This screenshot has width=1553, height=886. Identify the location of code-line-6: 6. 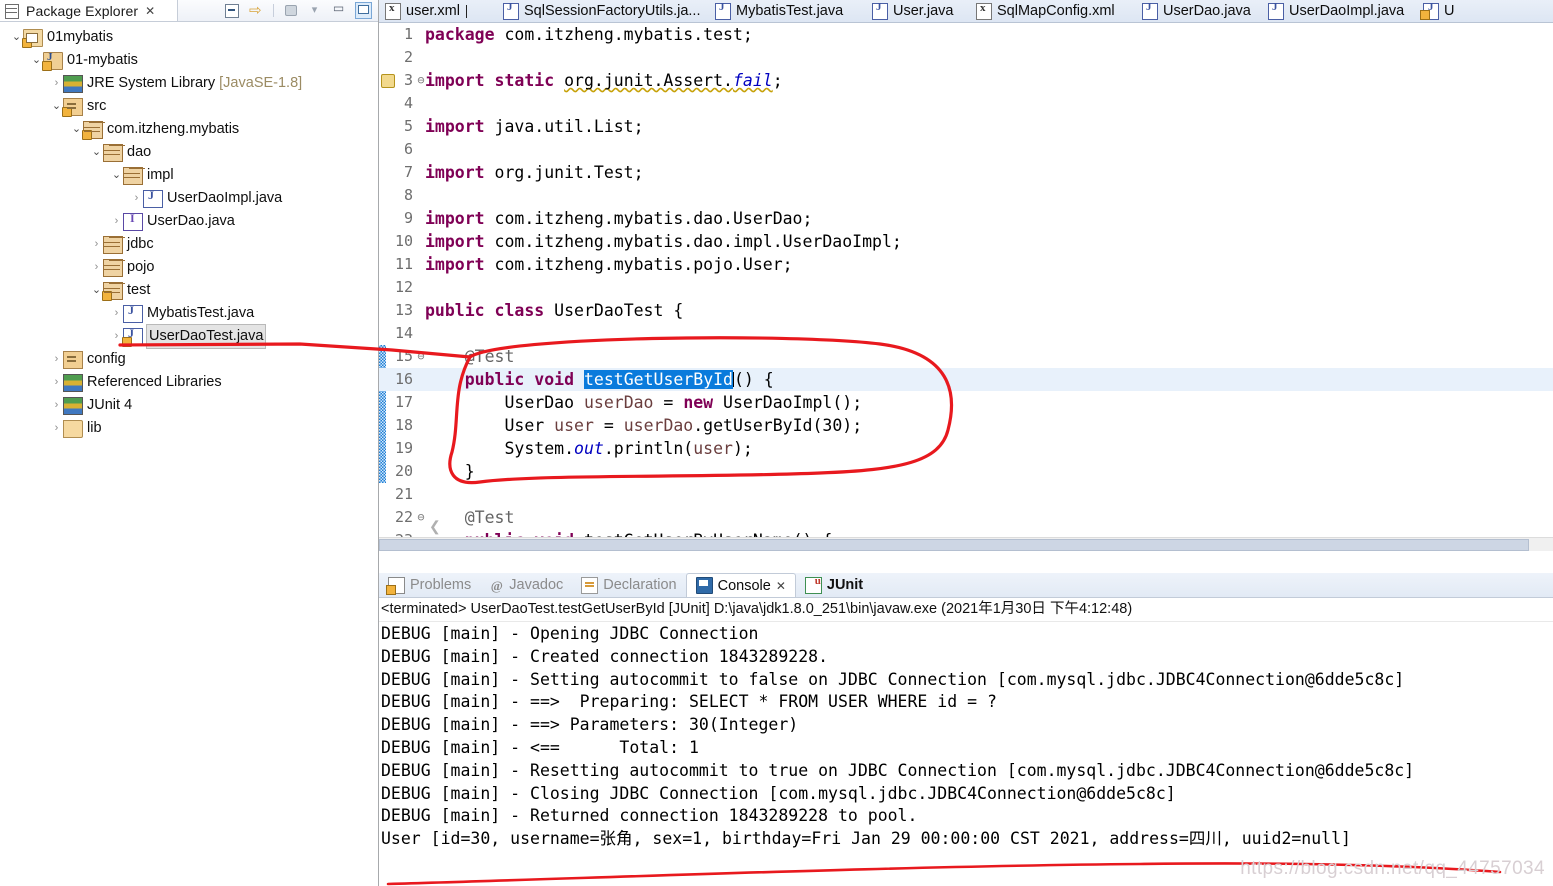
(966, 149).